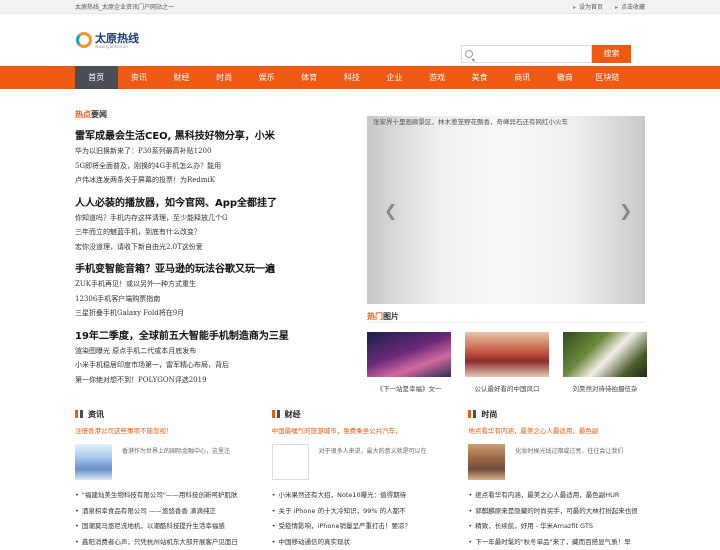  Describe the element at coordinates (84, 40) in the screenshot. I see `logo-mark-icon` at that location.